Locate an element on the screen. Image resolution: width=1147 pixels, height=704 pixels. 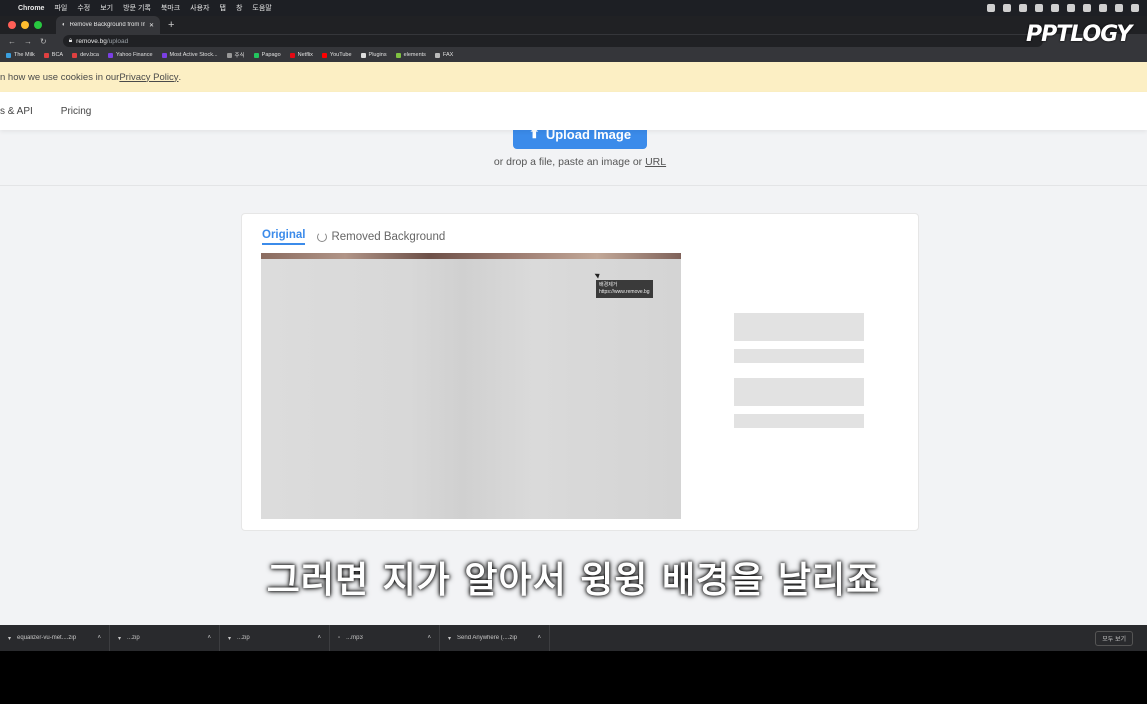
bookmark-label: FAX is located at coordinates (448, 55).